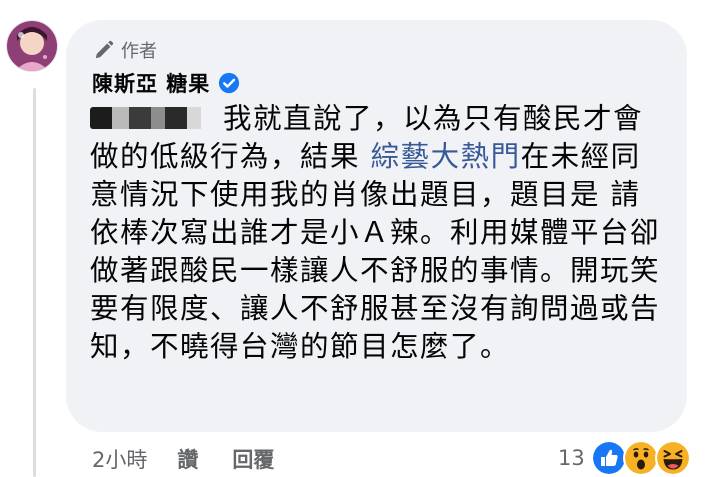 The width and height of the screenshot is (715, 477). Describe the element at coordinates (446, 156) in the screenshot. I see `mentioned-page-link: 綜藝大熱門` at that location.